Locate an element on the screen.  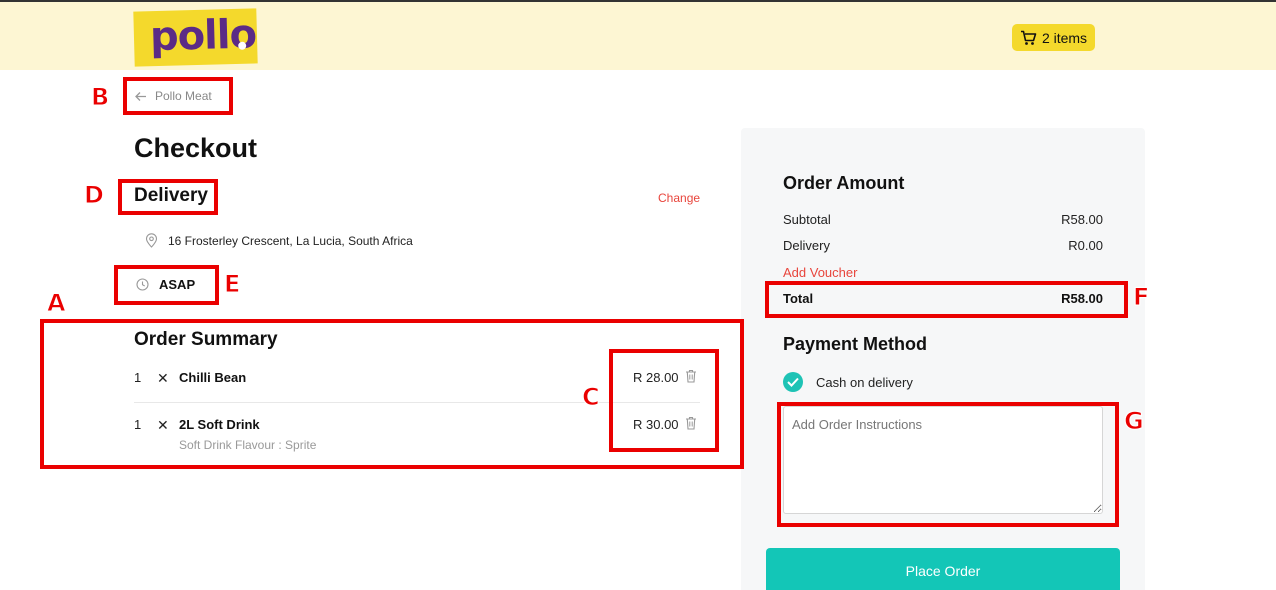
add-voucher-link: Add Voucher is located at coordinates (820, 272).